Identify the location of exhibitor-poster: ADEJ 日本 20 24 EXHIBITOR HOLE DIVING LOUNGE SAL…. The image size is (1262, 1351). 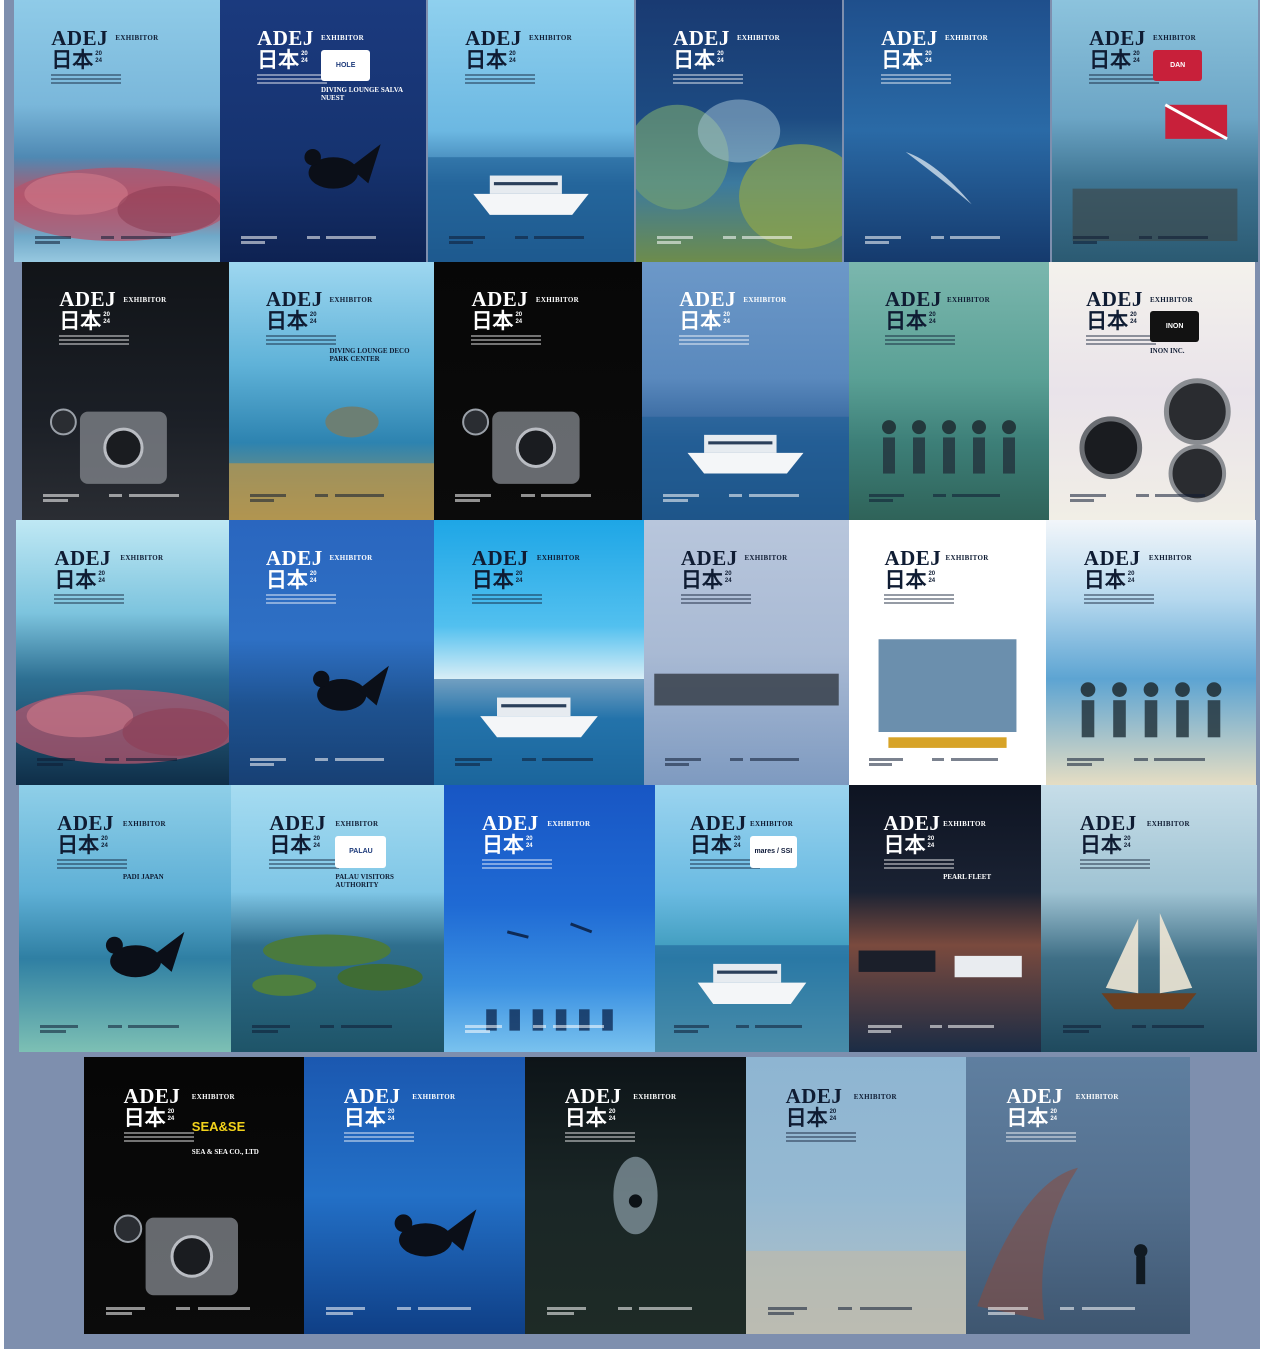
(323, 131).